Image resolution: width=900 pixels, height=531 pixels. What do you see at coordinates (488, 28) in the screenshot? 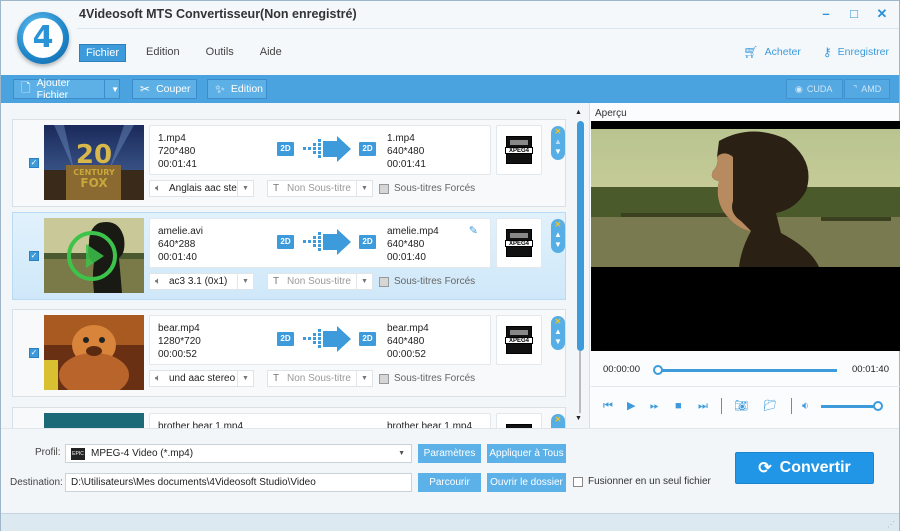
I see `title-divider` at bounding box center [488, 28].